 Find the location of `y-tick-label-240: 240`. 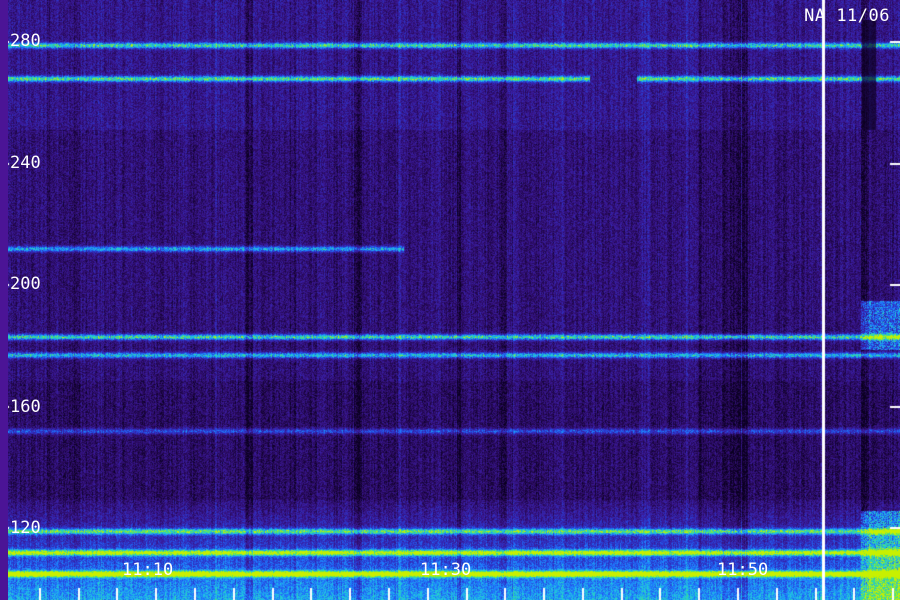

y-tick-label-240: 240 is located at coordinates (25, 163).